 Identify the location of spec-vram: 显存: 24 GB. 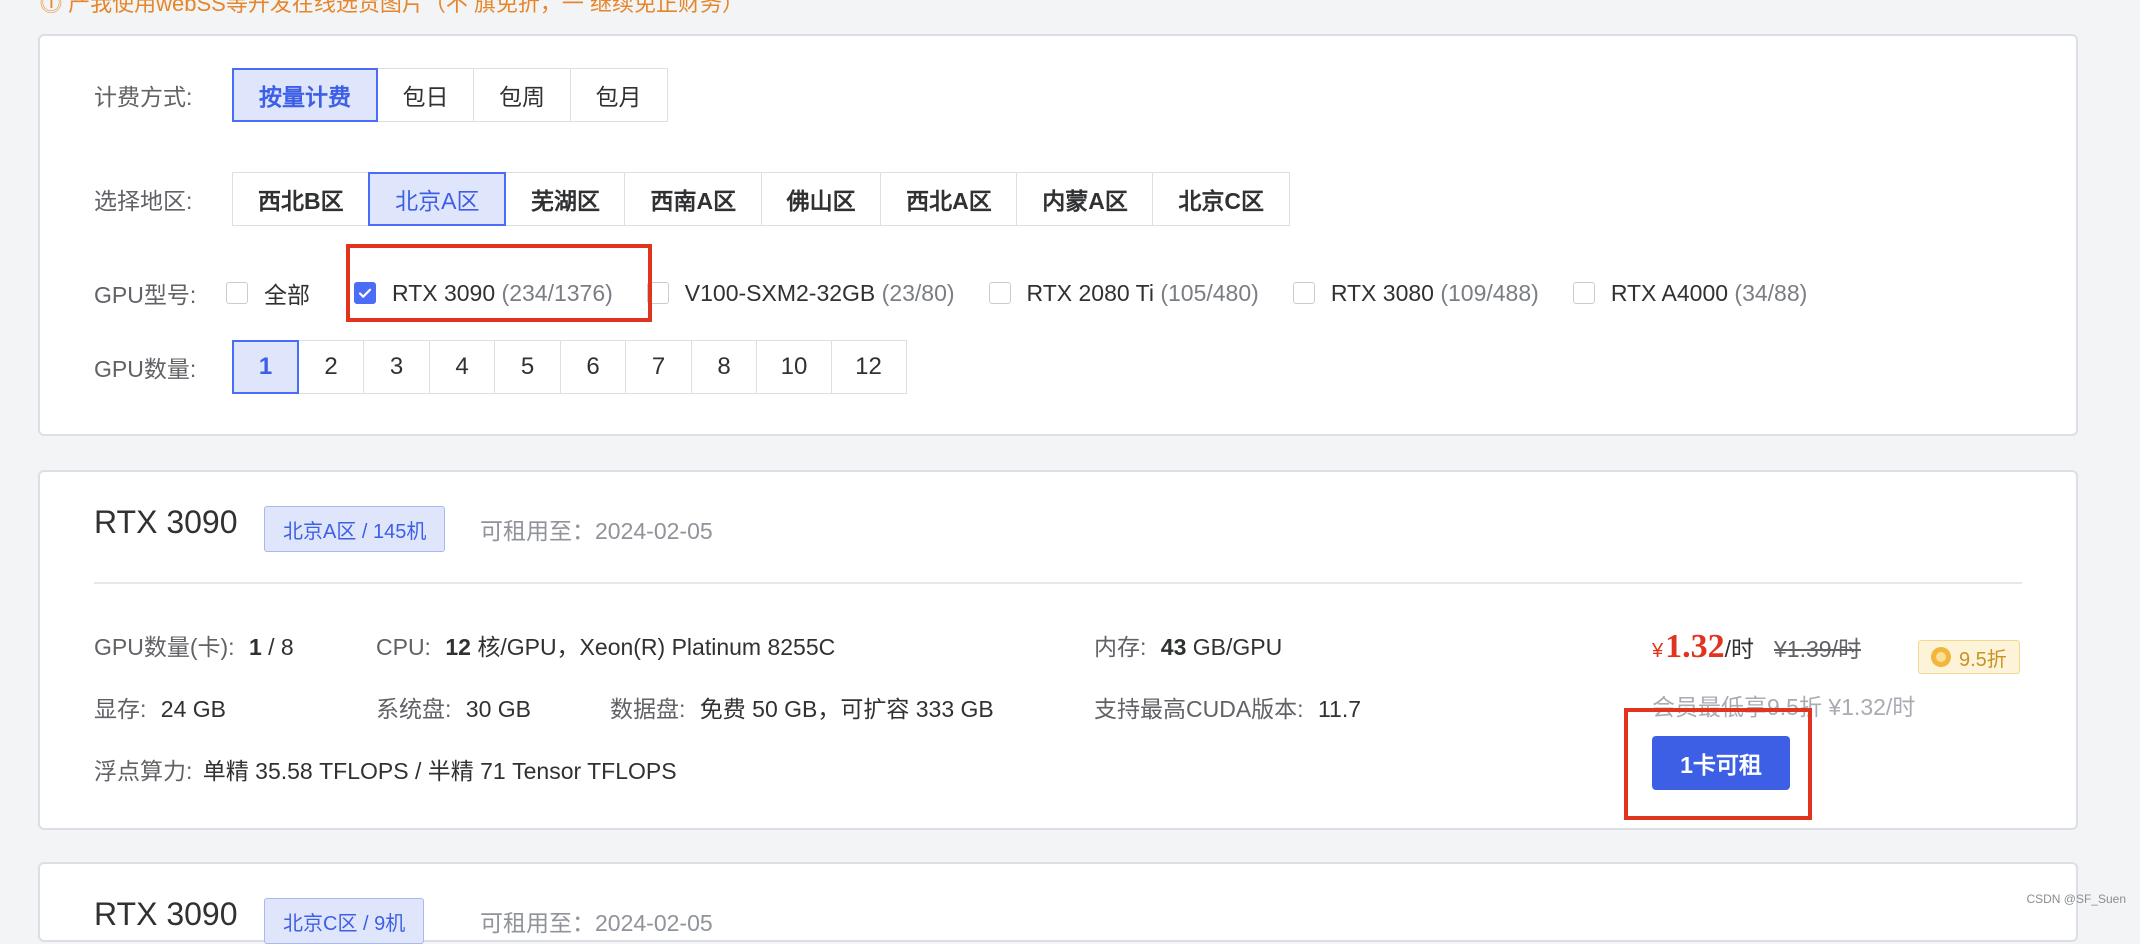
(160, 707).